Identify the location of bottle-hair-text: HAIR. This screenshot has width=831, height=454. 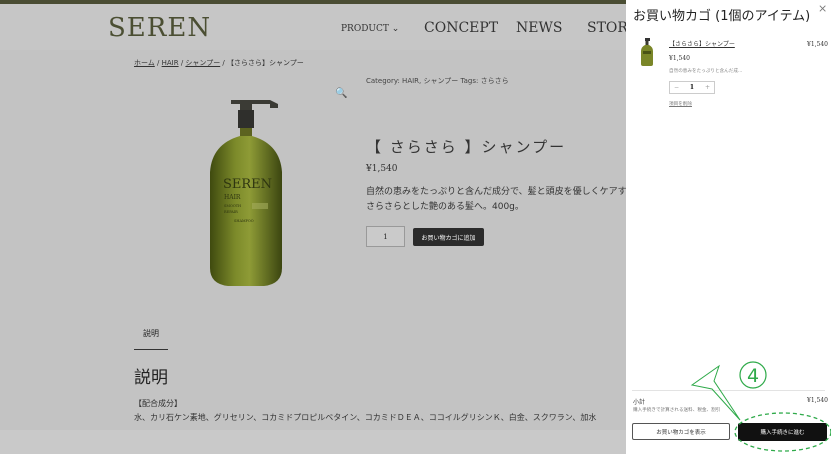
(232, 197).